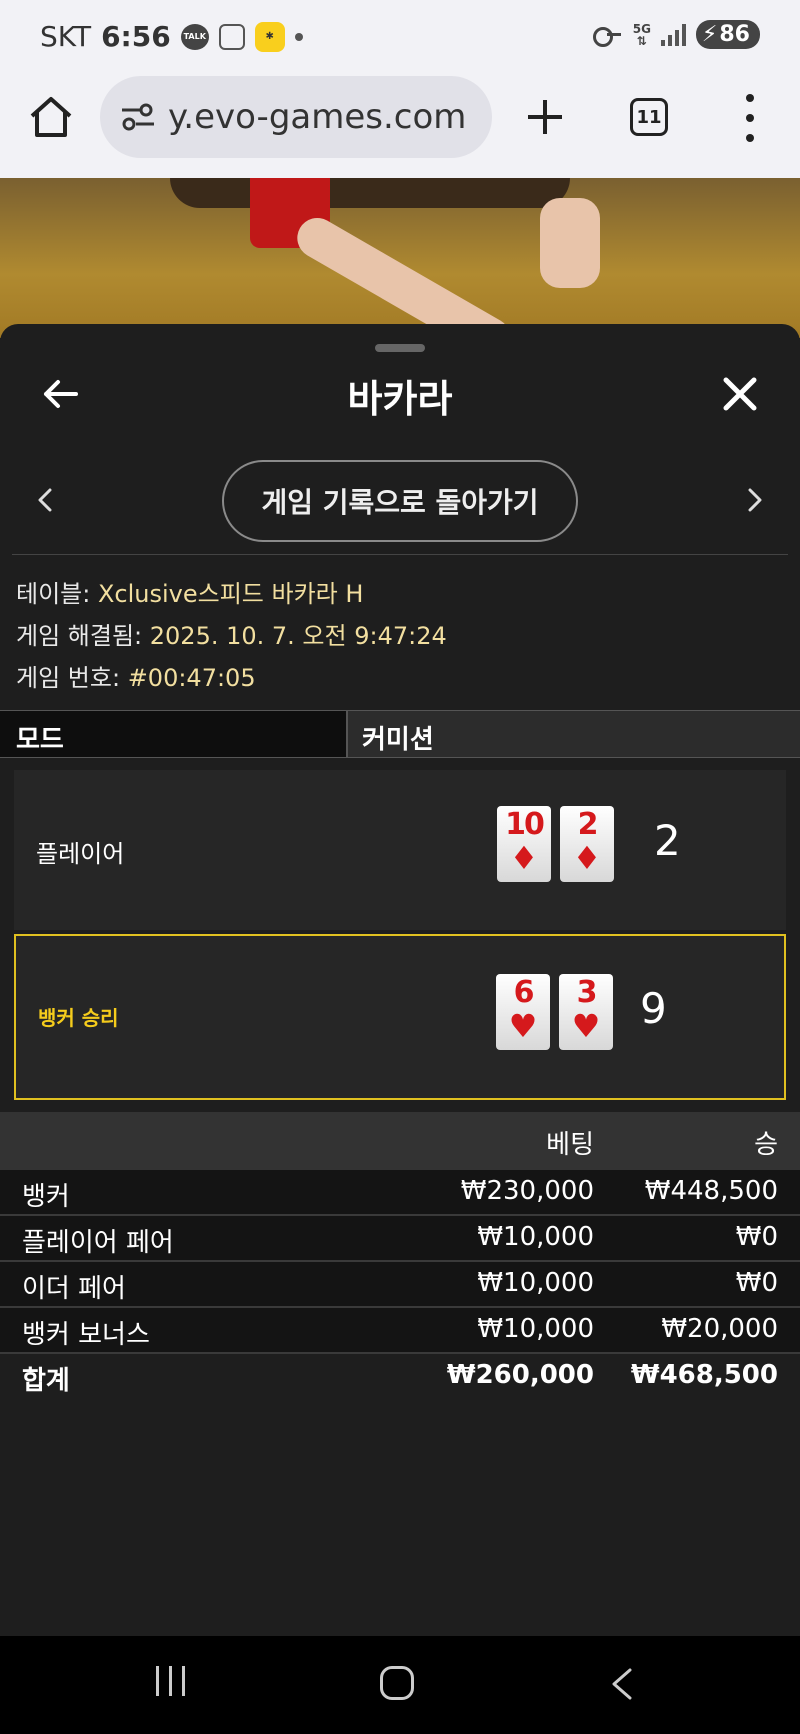  I want to click on table-row: 뱅커 보너스 ₩10,000 ₩20,000, so click(400, 1331).